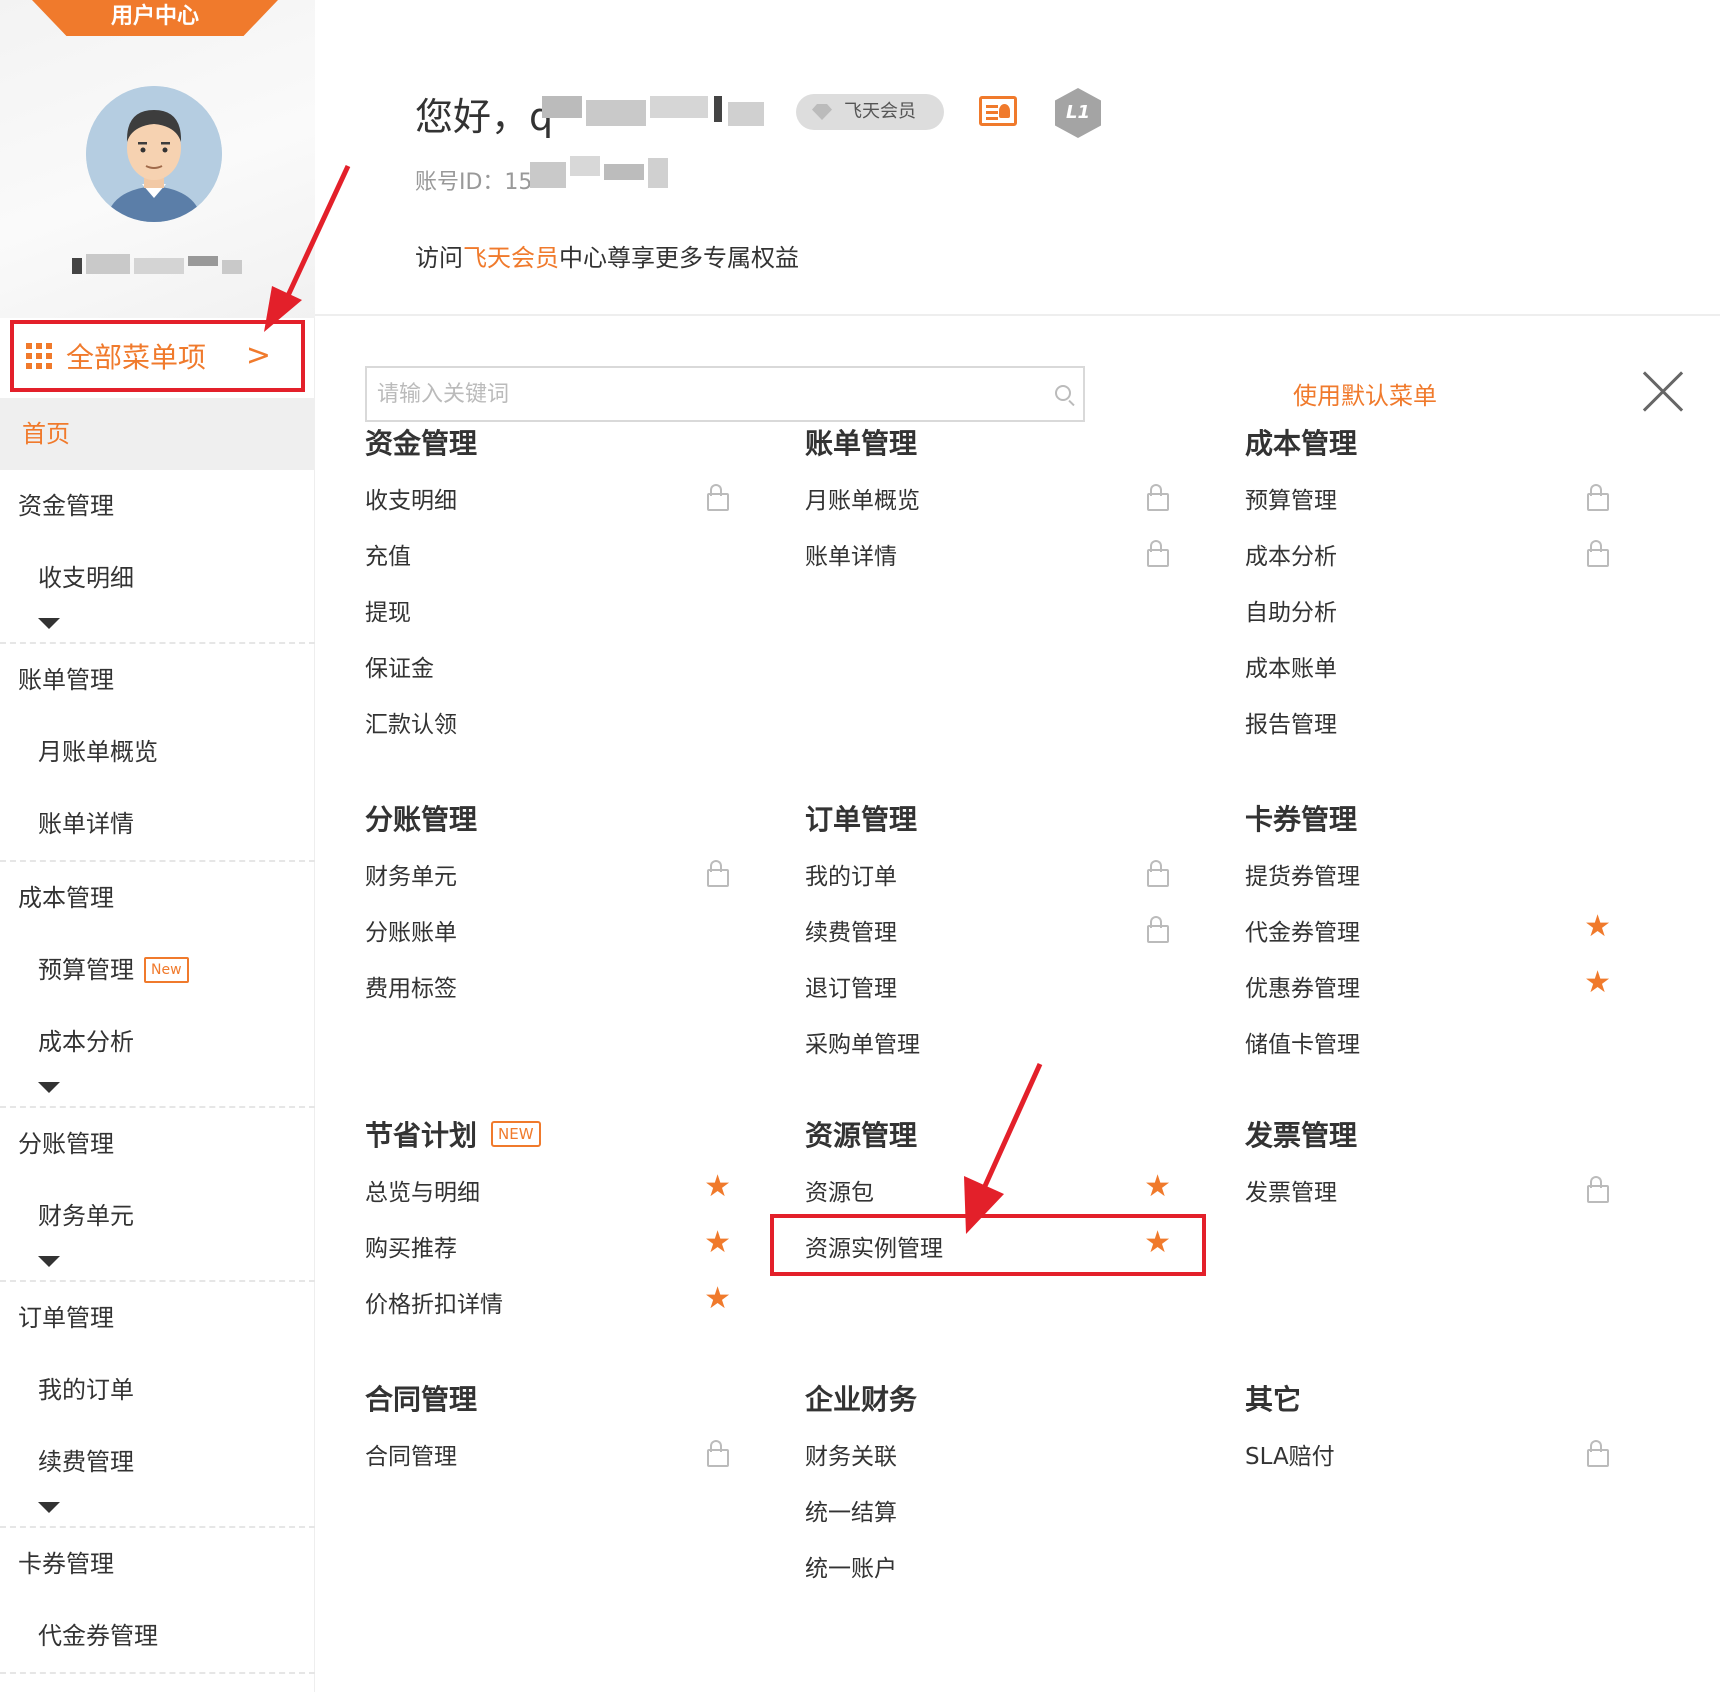 This screenshot has height=1692, width=1720. I want to click on menu-section-title: 其它, so click(1440, 1398).